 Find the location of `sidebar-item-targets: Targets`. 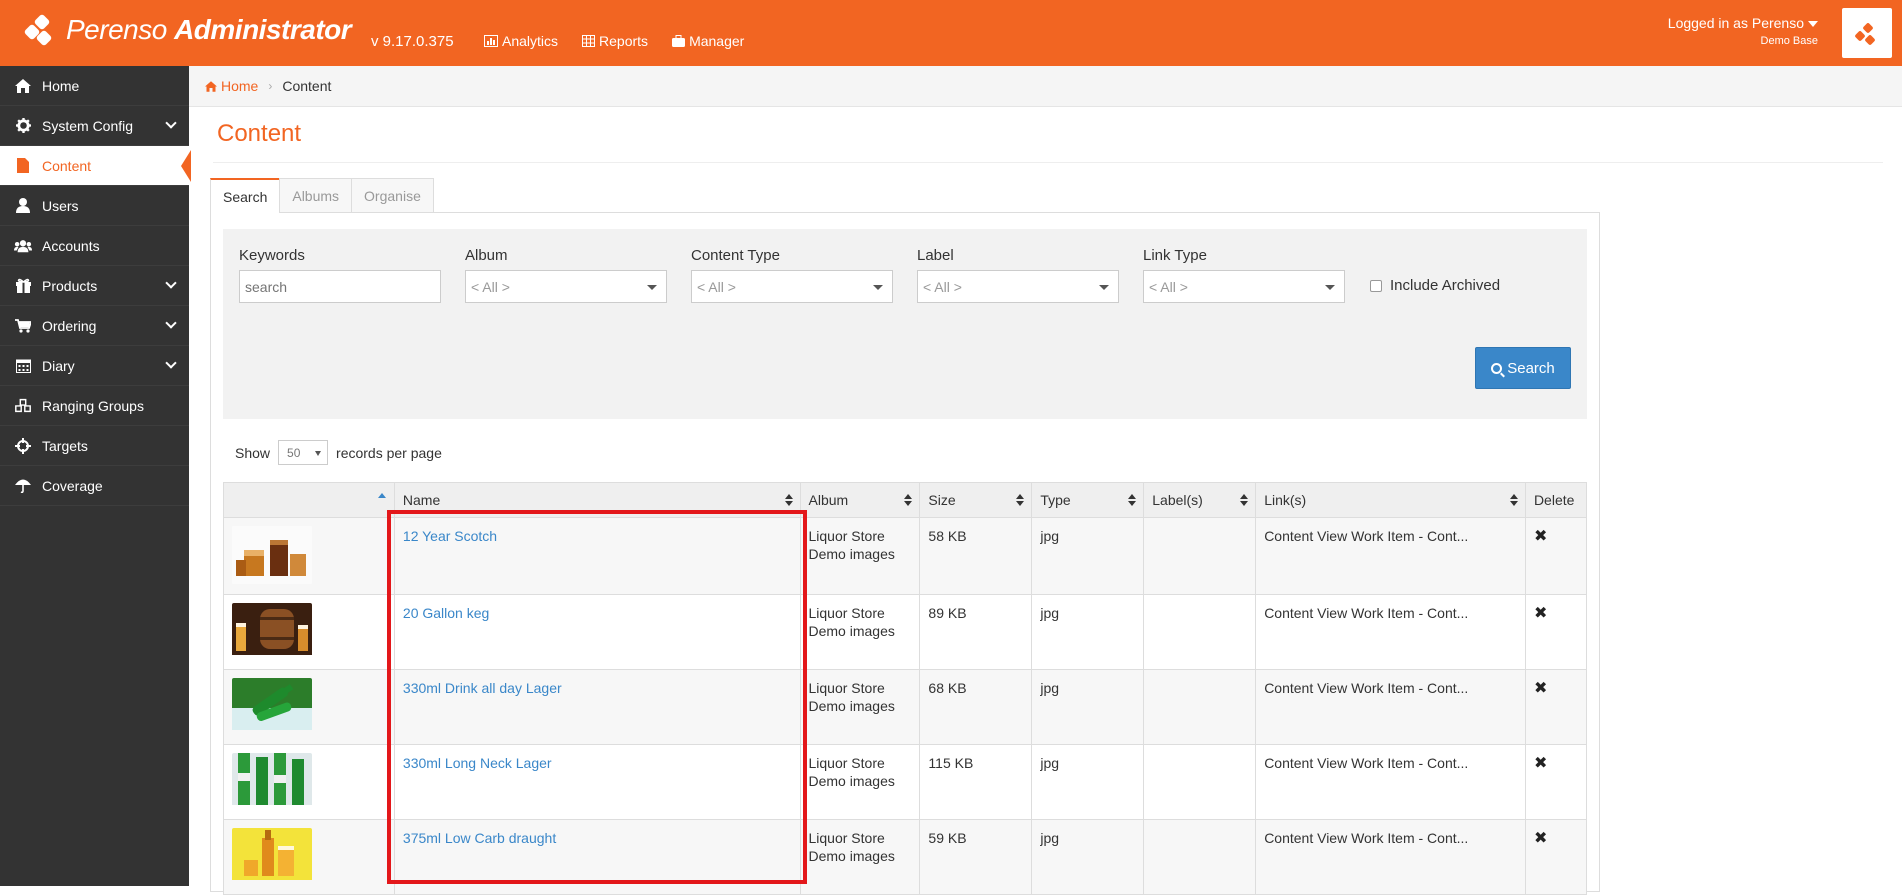

sidebar-item-targets: Targets is located at coordinates (94, 446).